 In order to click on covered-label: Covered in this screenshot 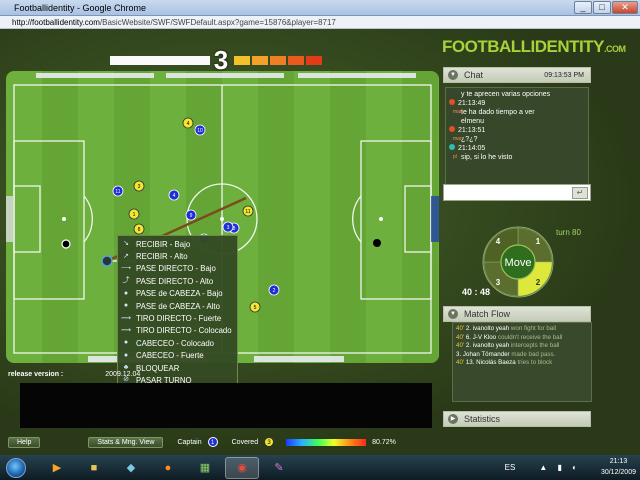, I will do `click(245, 442)`.